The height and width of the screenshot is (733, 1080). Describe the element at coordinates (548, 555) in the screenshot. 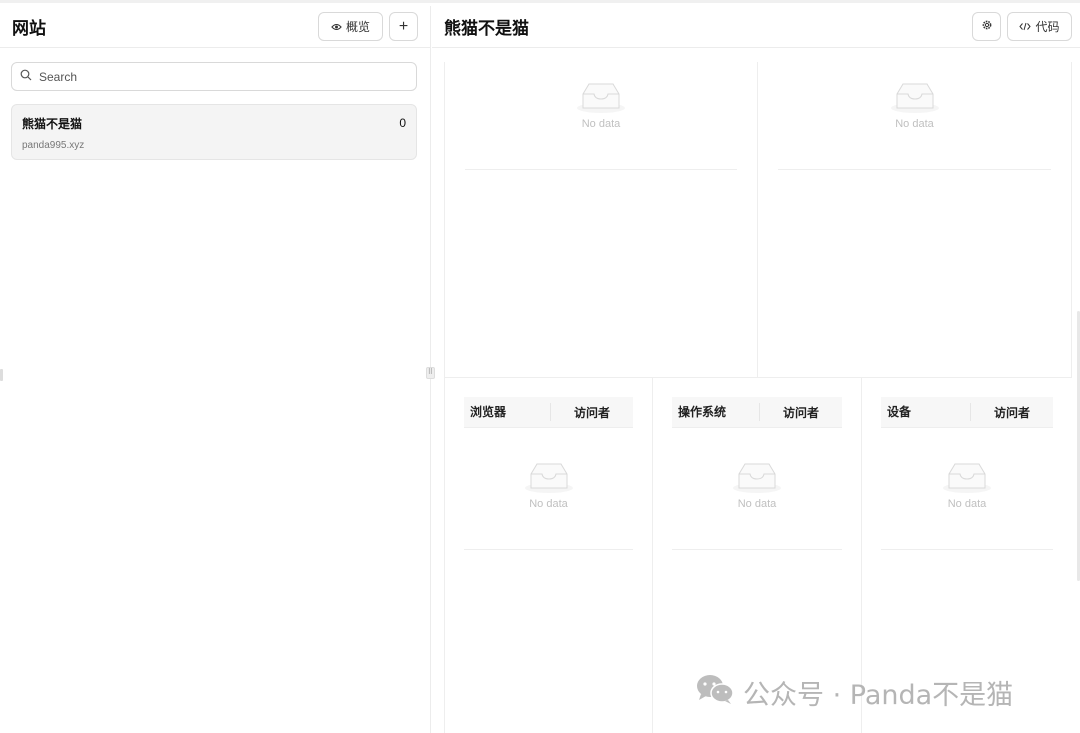

I see `browser-table: 浏览器 访问者 No data` at that location.